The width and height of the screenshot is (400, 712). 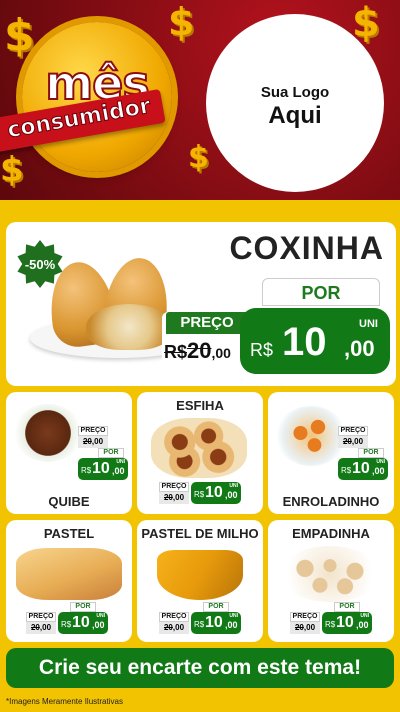 What do you see at coordinates (204, 497) in the screenshot?
I see `price-tag: PREÇO 20,00 UNI R$ 10 ,00` at bounding box center [204, 497].